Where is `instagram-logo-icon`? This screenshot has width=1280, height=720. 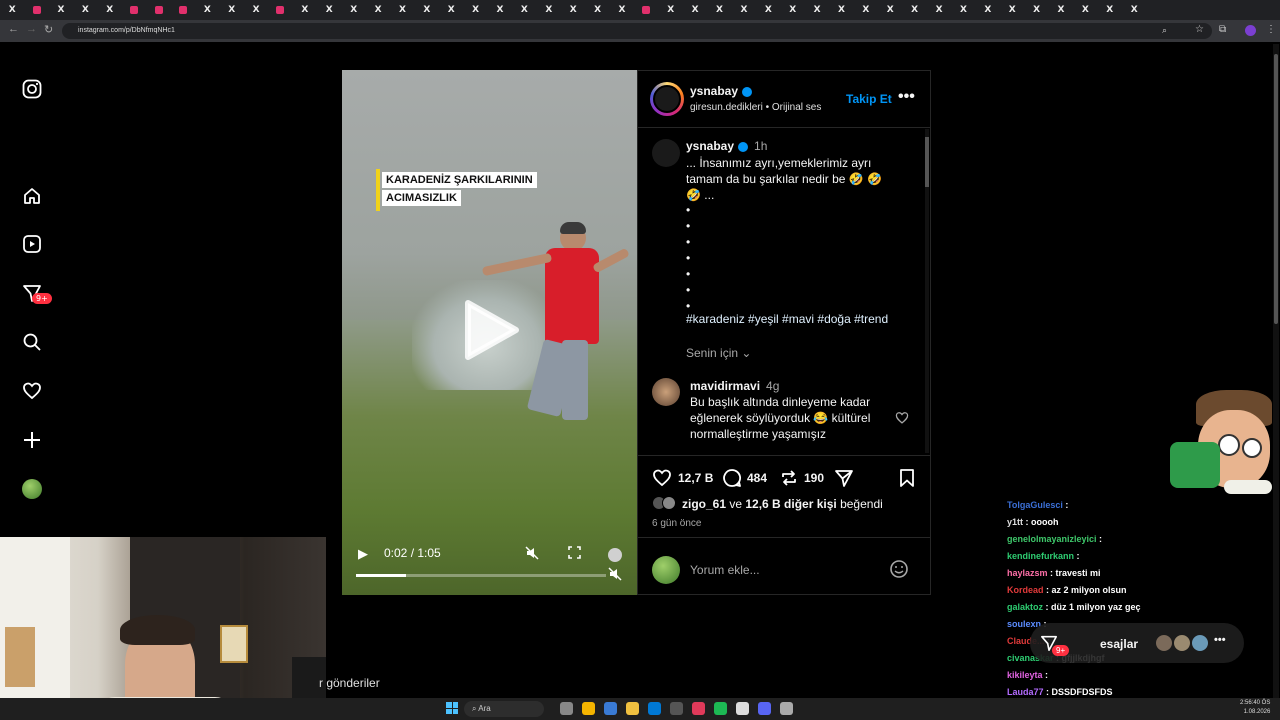
instagram-logo-icon is located at coordinates (32, 89).